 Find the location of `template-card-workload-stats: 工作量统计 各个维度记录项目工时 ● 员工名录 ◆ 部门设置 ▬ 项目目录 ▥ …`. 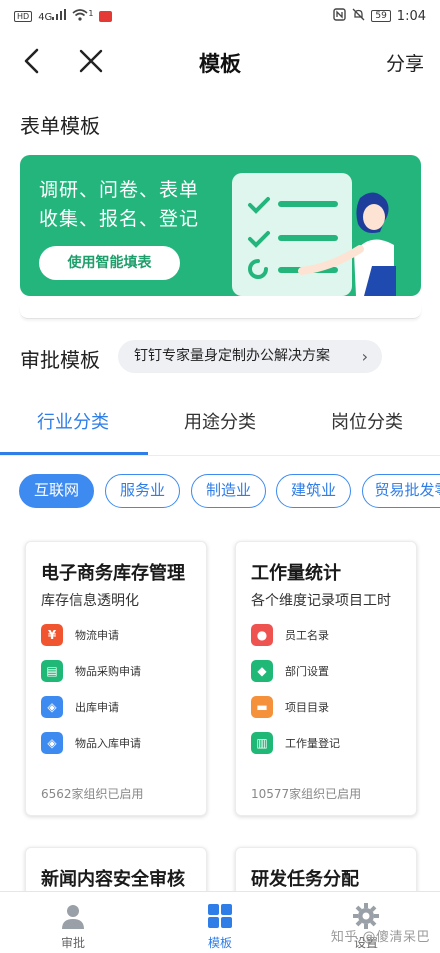

template-card-workload-stats: 工作量统计 各个维度记录项目工时 ● 员工名录 ◆ 部门设置 ▬ 项目目录 ▥ … is located at coordinates (326, 678).